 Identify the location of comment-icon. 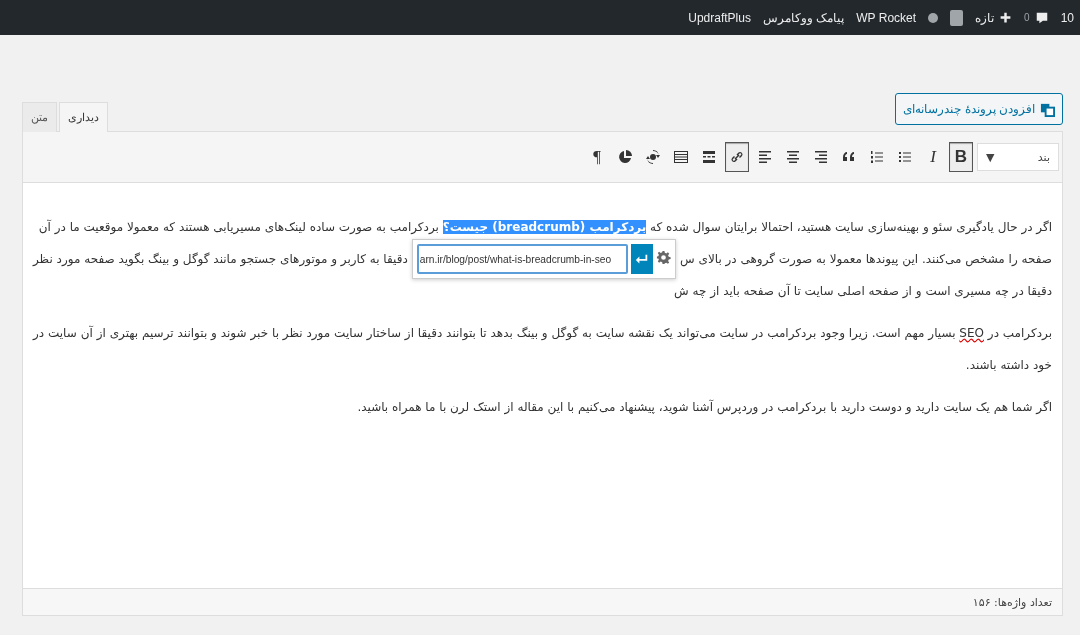
(1041, 17).